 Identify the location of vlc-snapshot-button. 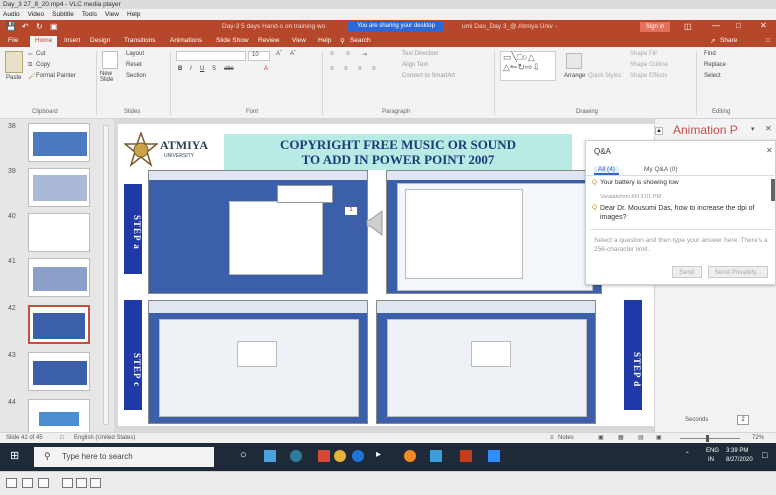
(27, 483).